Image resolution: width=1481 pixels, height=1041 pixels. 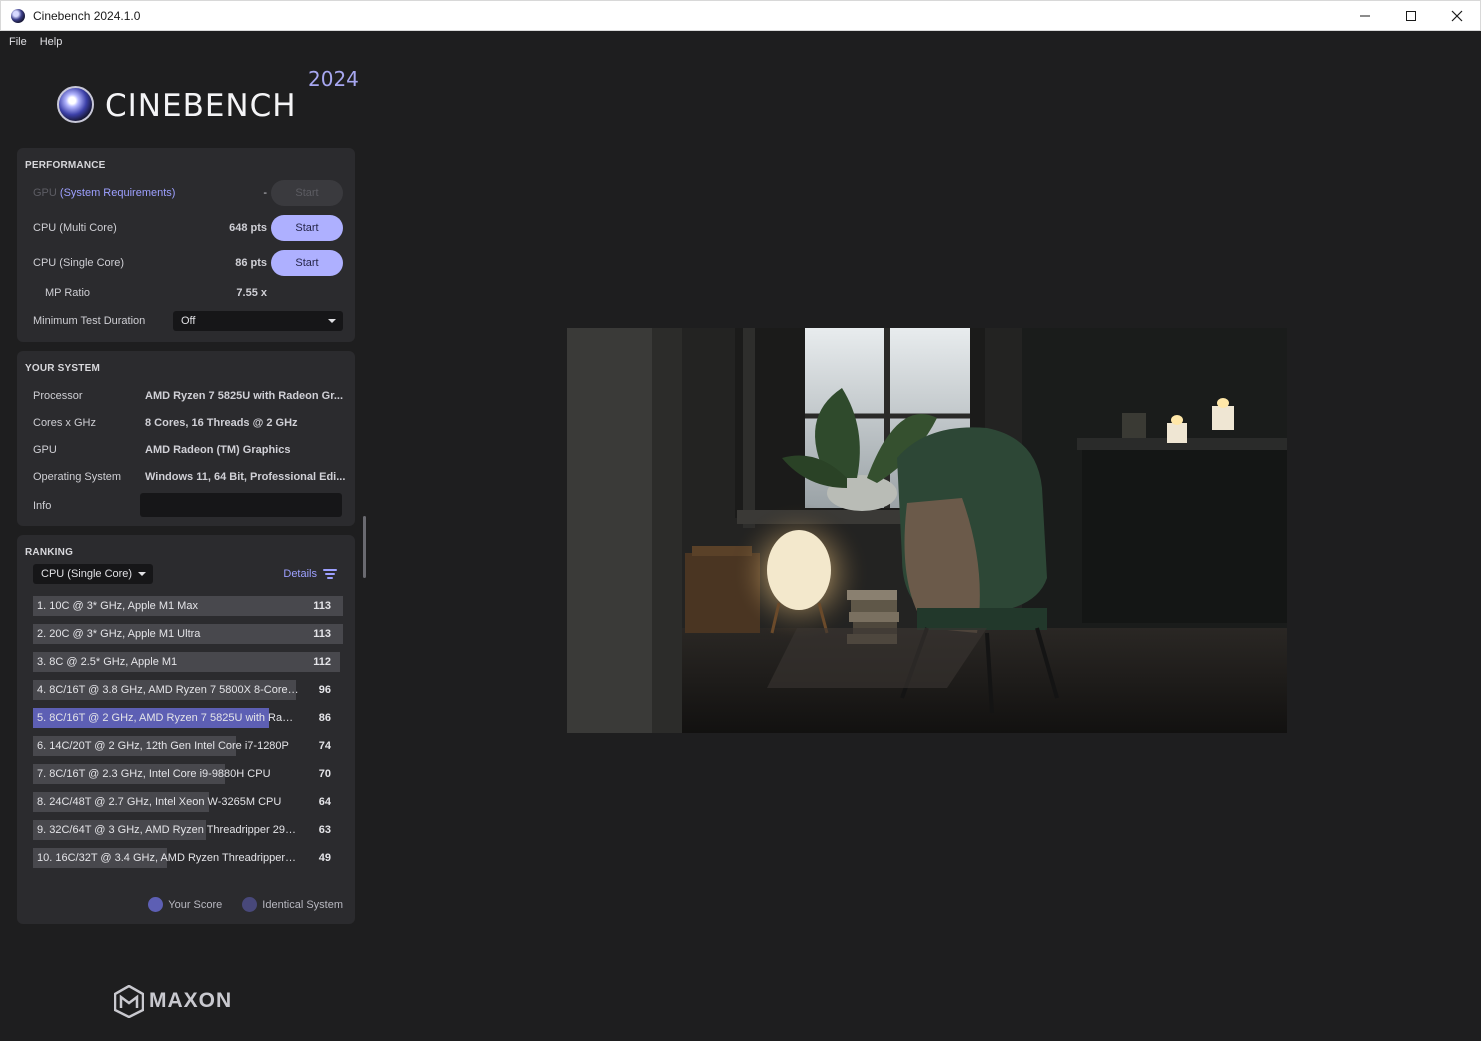 What do you see at coordinates (221, 423) in the screenshot?
I see `system-value: 8 Cores, 16 Threads @ 2 GHz` at bounding box center [221, 423].